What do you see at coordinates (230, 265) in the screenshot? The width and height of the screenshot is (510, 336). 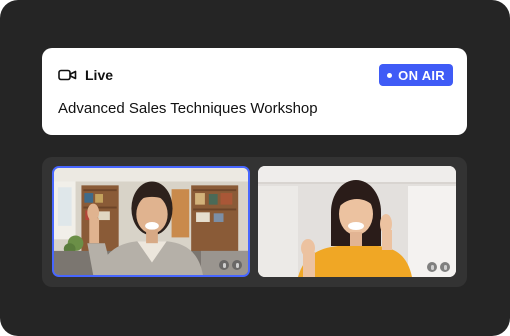 I see `tile-1-controls` at bounding box center [230, 265].